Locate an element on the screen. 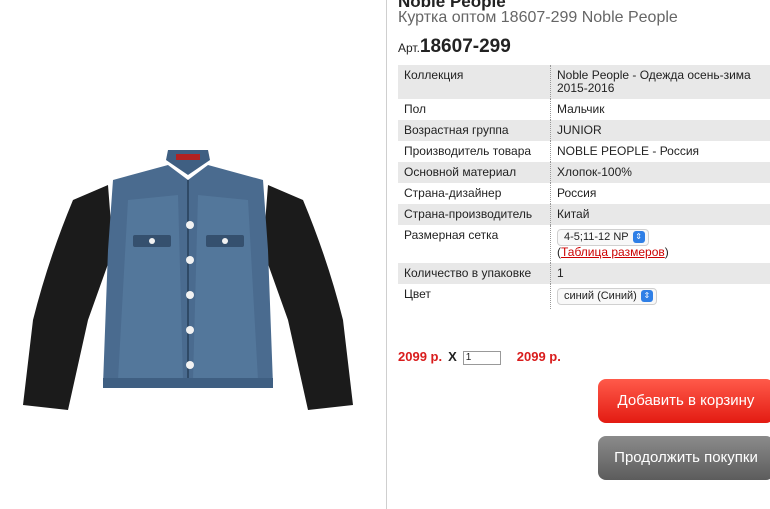 This screenshot has height=509, width=770. column-divider is located at coordinates (386, 254).